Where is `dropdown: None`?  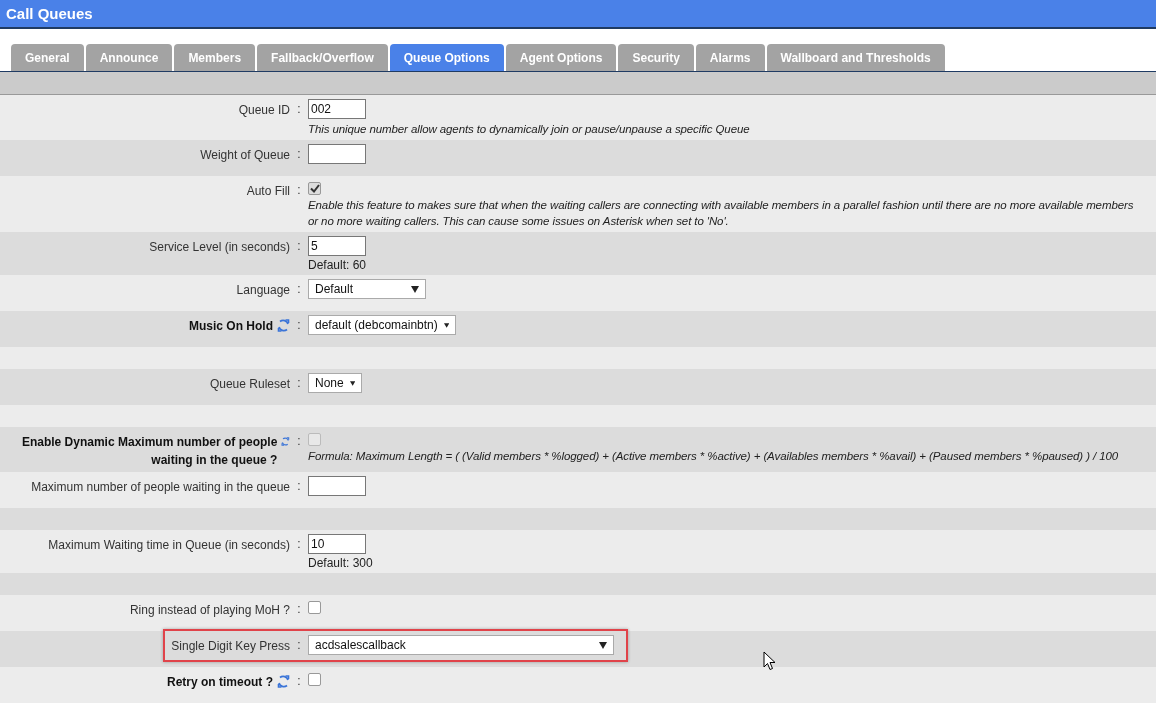 dropdown: None is located at coordinates (335, 383).